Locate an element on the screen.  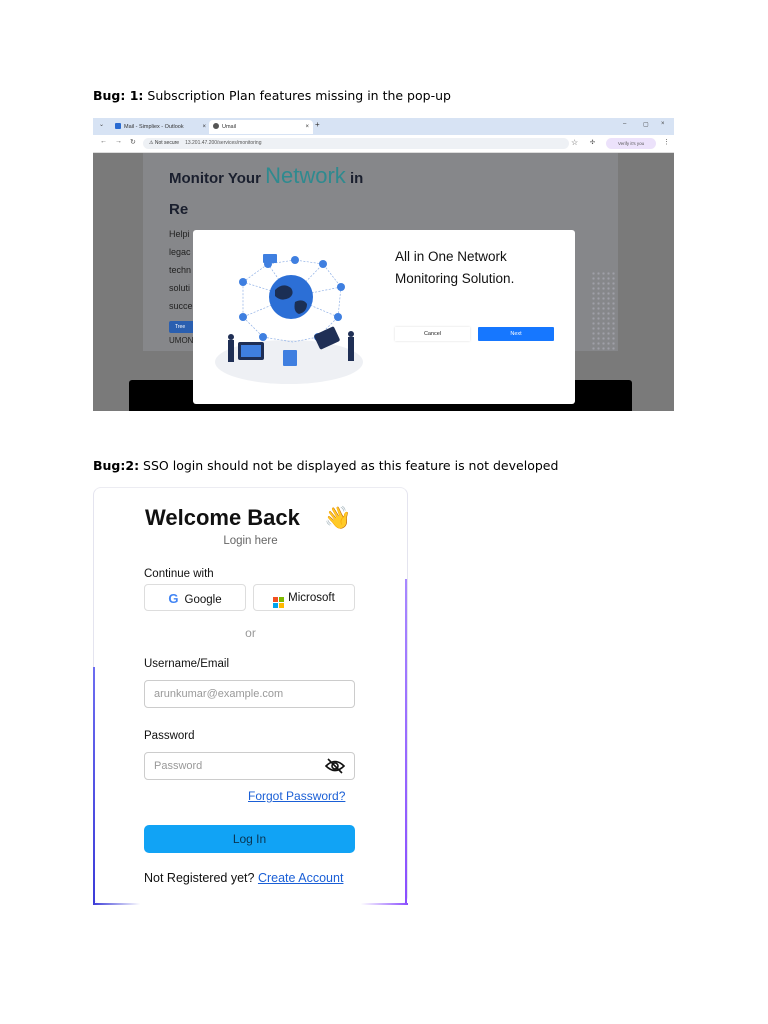
menu-kebab-icon: ⋮ is located at coordinates (666, 142).